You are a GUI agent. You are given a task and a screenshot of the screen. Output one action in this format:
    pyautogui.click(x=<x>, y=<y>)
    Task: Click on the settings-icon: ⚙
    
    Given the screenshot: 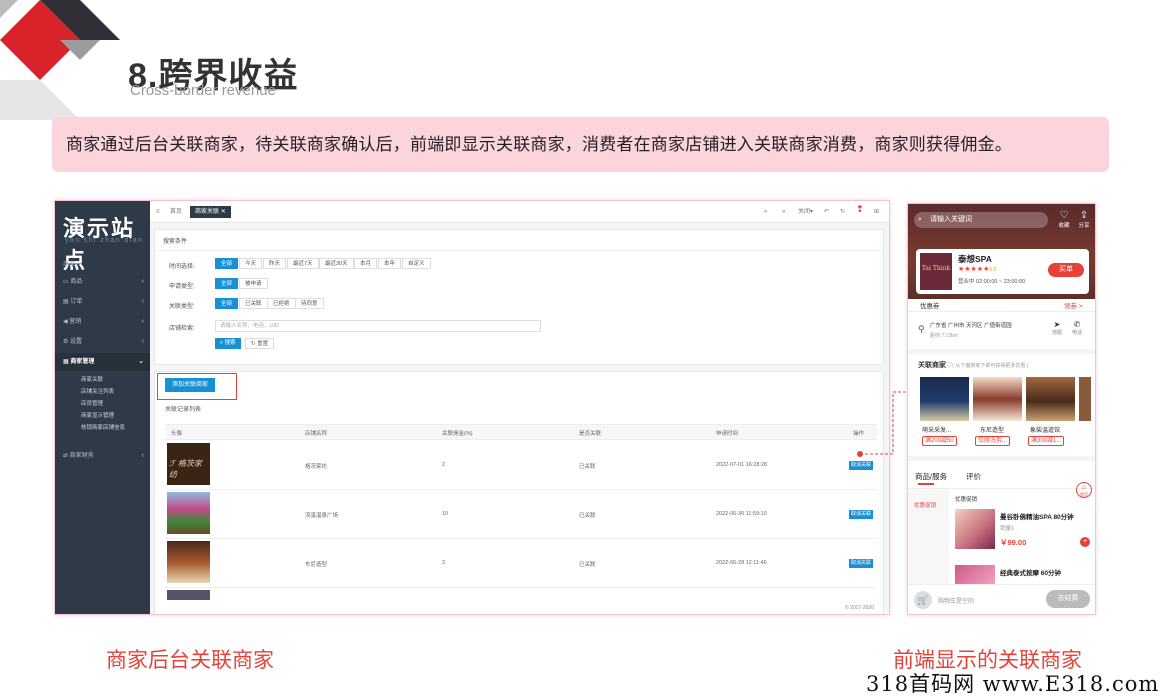 What is the action you would take?
    pyautogui.click(x=67, y=342)
    